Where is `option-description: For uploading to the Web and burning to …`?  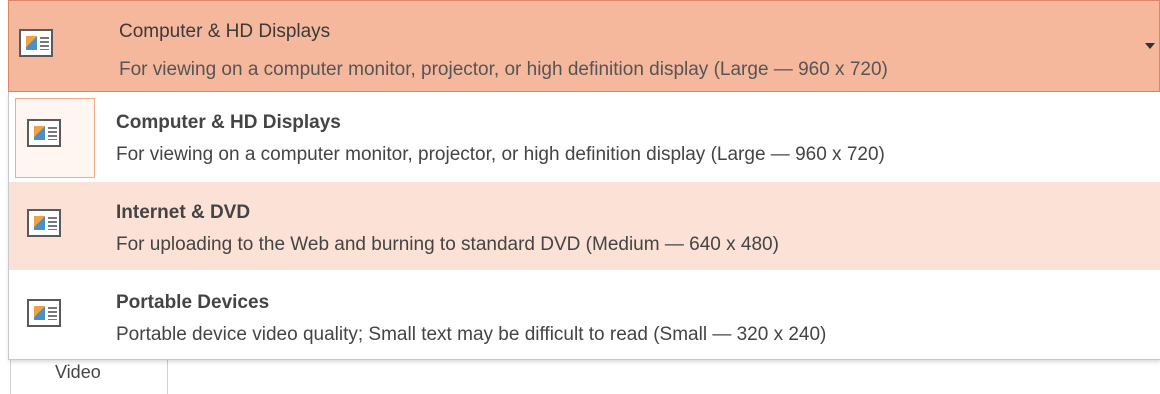
option-description: For uploading to the Web and burning to … is located at coordinates (447, 244).